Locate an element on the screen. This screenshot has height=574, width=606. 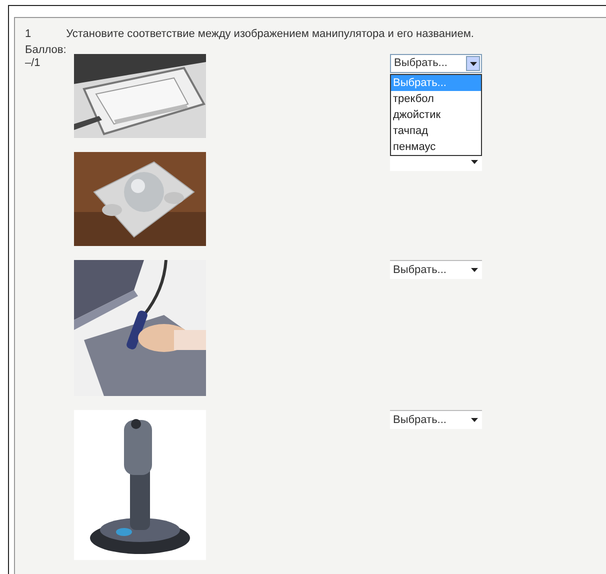
dropdown-option: тачпад is located at coordinates (436, 131).